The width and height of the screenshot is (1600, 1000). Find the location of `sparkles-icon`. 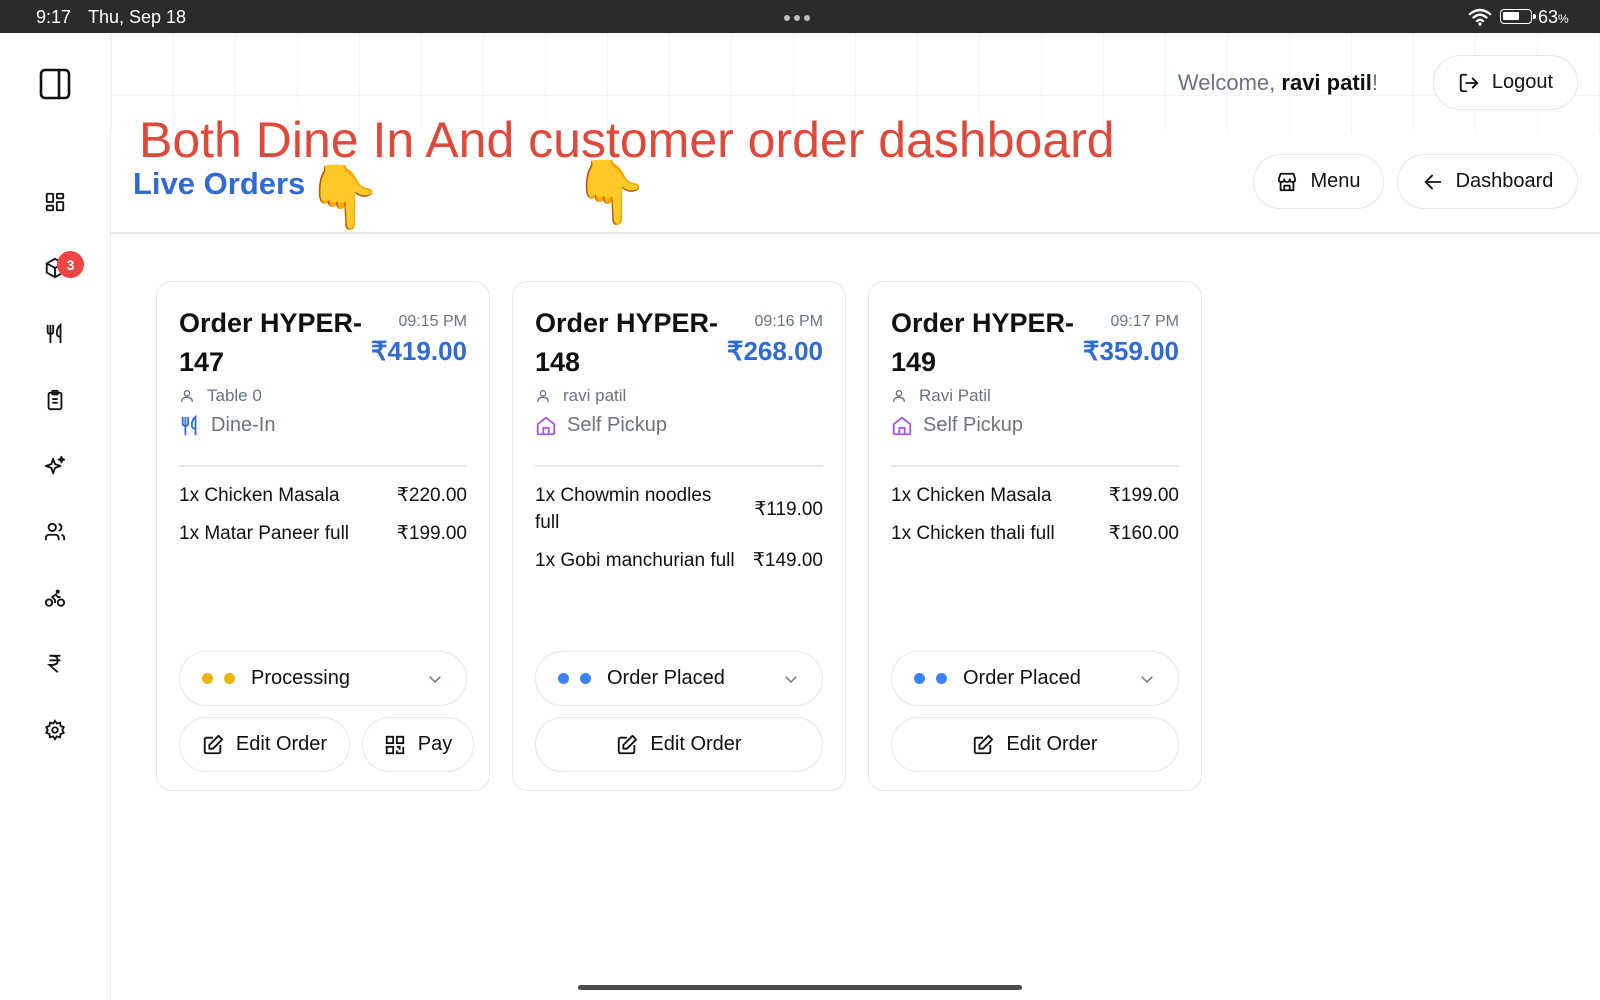

sparkles-icon is located at coordinates (55, 466).